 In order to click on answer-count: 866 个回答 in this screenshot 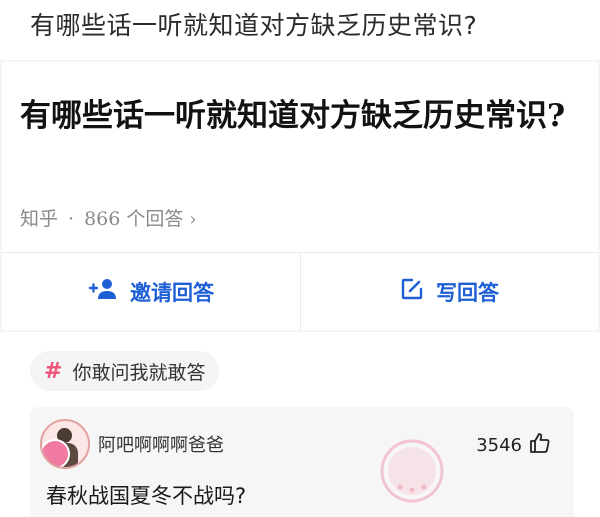, I will do `click(134, 219)`.